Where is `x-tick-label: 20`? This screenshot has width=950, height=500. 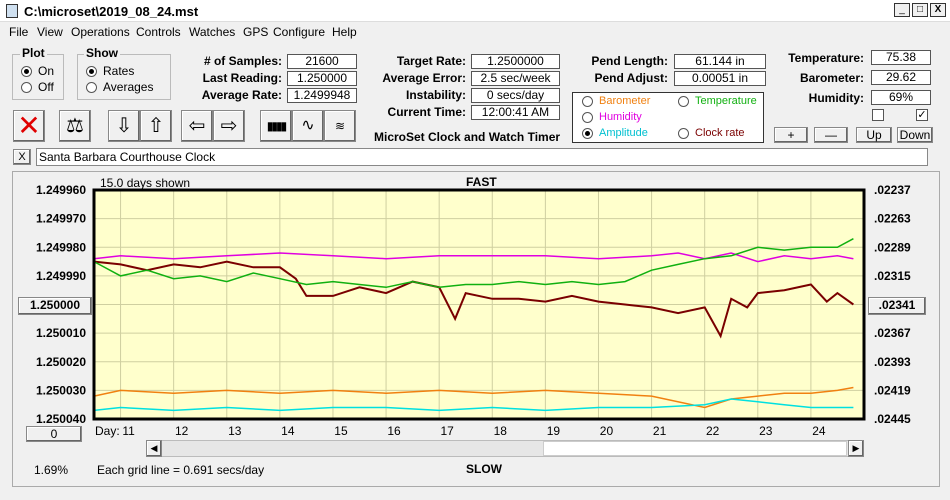
x-tick-label: 20 is located at coordinates (607, 431).